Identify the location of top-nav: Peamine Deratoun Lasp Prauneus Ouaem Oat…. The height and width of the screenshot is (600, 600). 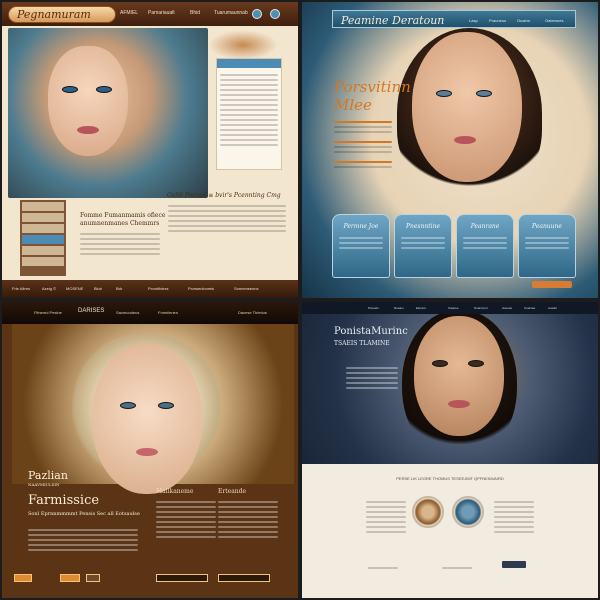
(454, 19).